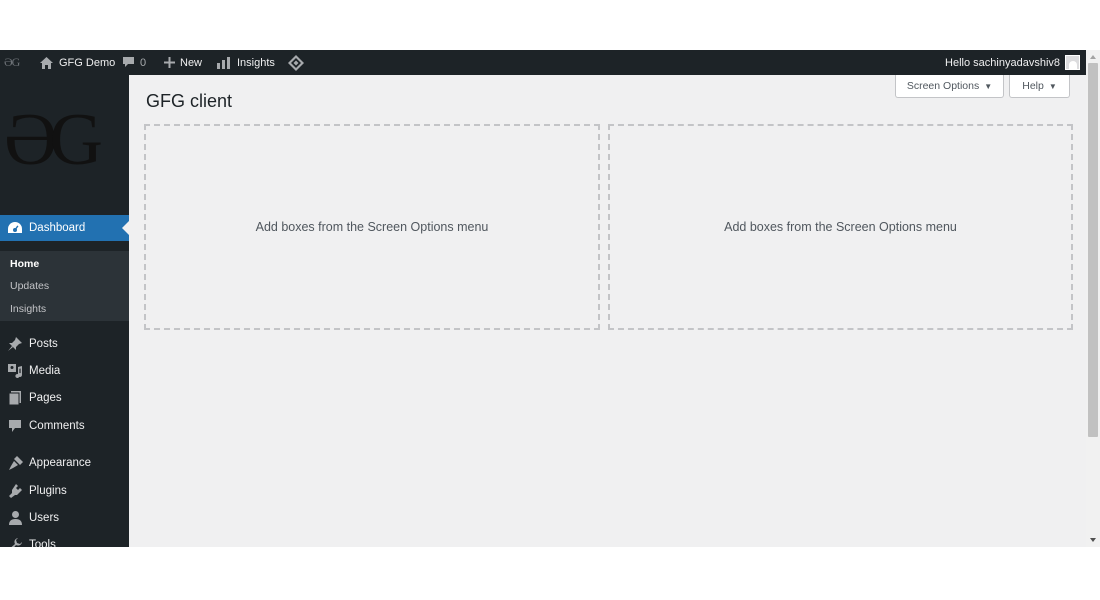 Image resolution: width=1100 pixels, height=600 pixels. Describe the element at coordinates (143, 62) in the screenshot. I see `comments-count: 0` at that location.